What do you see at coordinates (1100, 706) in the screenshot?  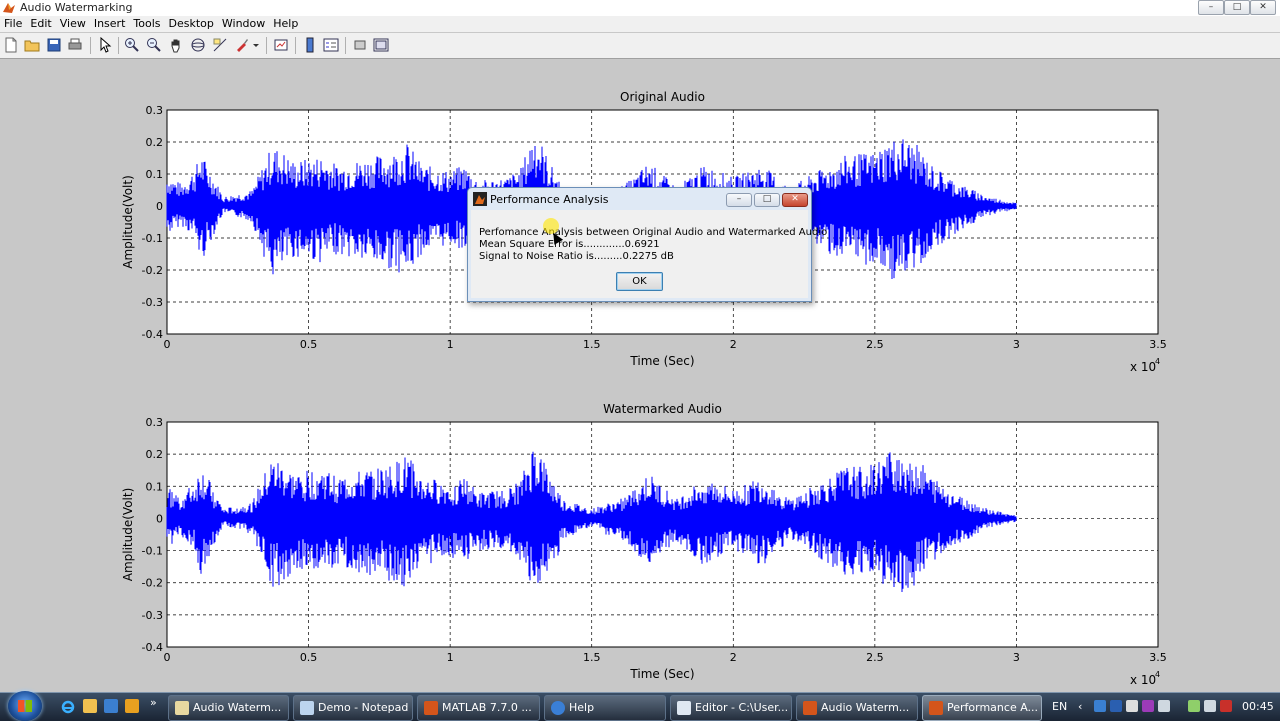 I see `network-icon` at bounding box center [1100, 706].